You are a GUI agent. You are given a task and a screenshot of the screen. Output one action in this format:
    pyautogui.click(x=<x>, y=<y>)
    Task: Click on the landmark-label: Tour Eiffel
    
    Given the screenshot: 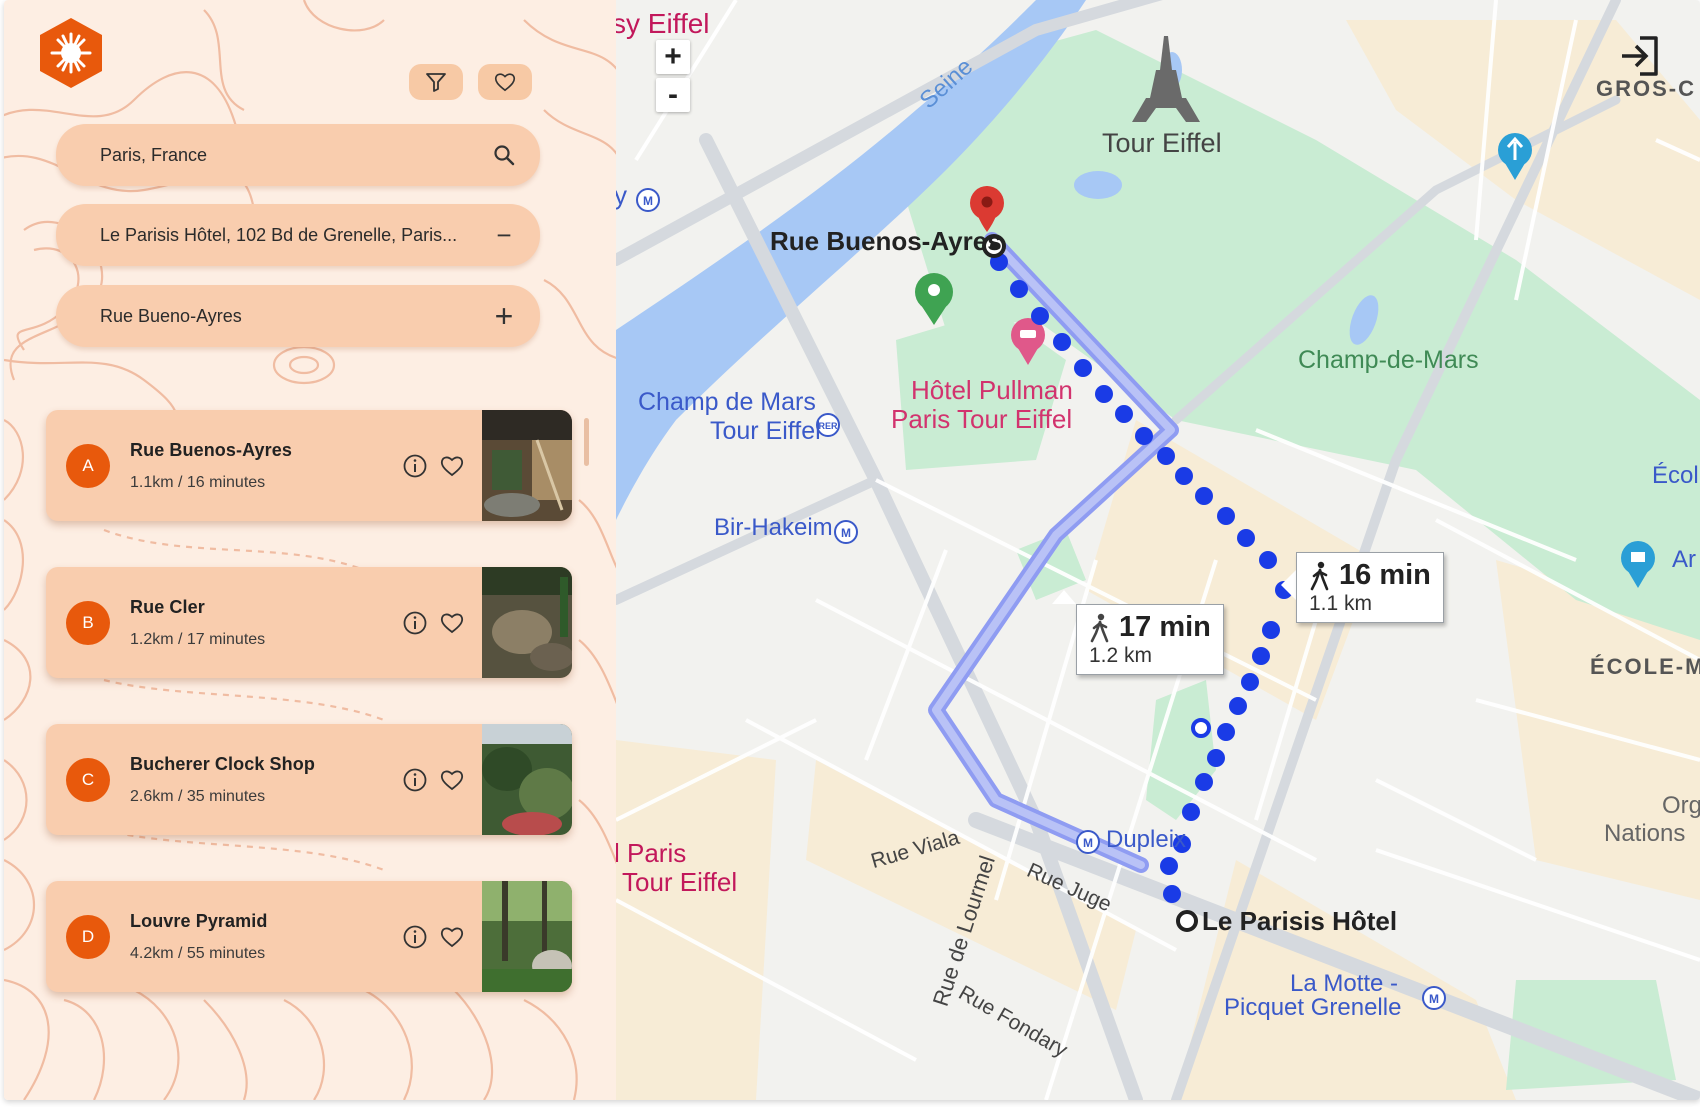 What is the action you would take?
    pyautogui.click(x=1162, y=143)
    